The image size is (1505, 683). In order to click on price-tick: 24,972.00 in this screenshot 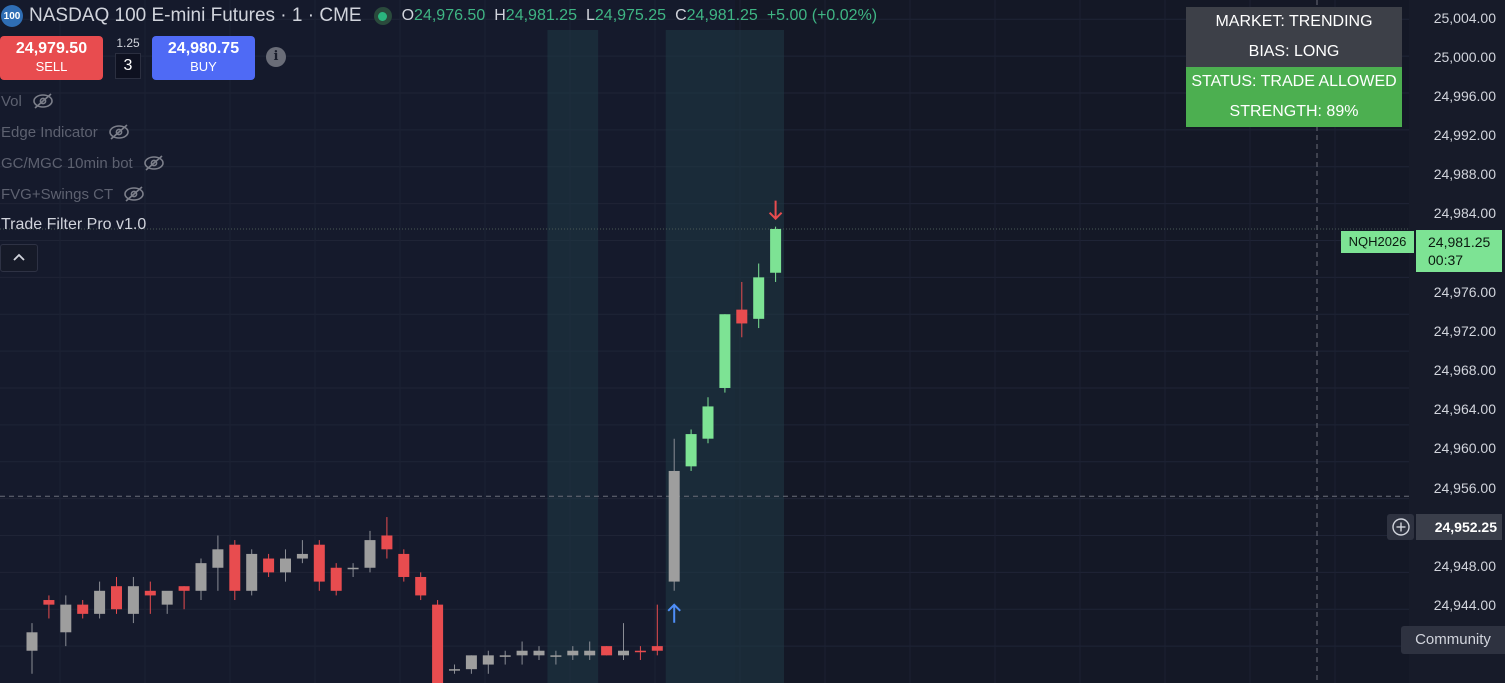, I will do `click(1464, 331)`.